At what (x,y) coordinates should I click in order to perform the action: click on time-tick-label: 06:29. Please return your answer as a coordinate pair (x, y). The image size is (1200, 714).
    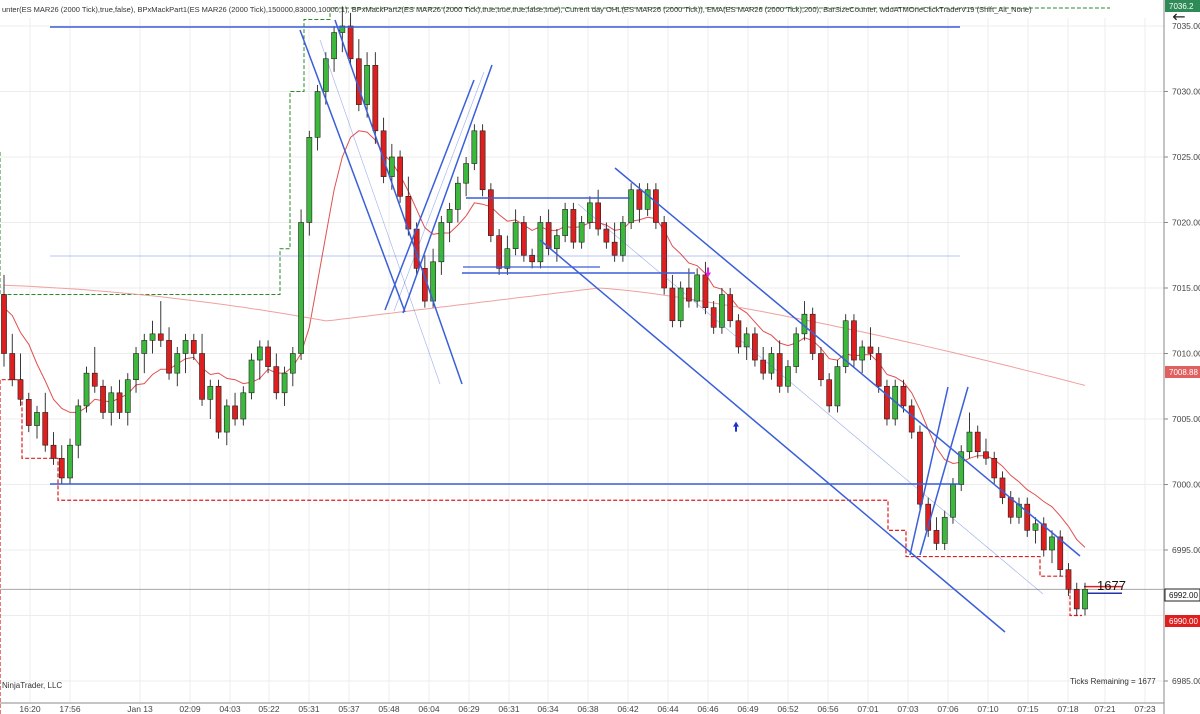
    Looking at the image, I should click on (469, 709).